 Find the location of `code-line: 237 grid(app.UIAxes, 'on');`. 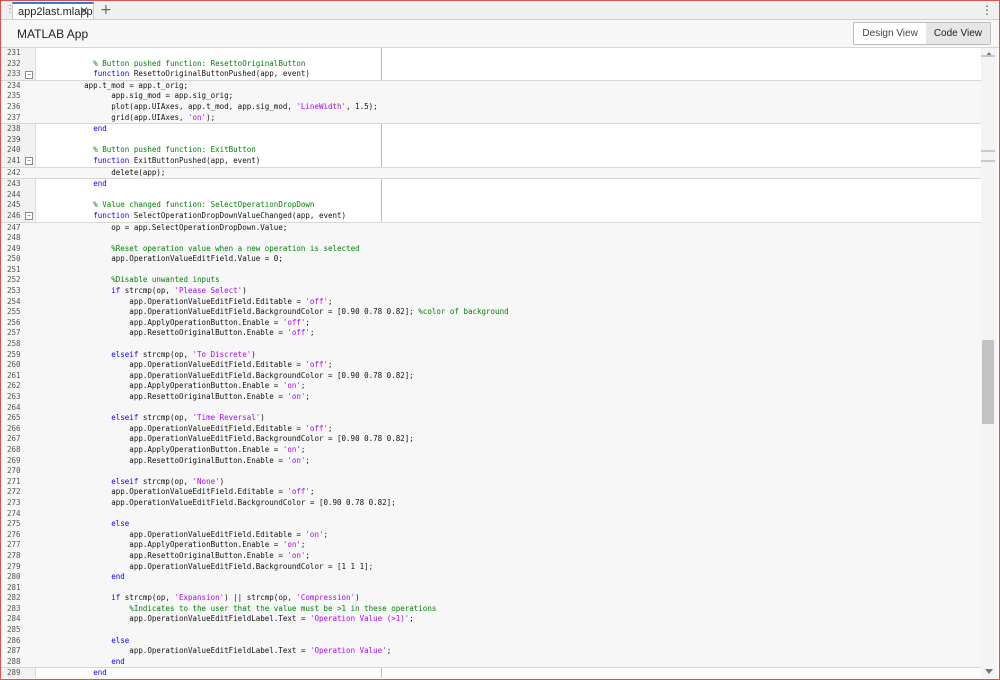

code-line: 237 grid(app.UIAxes, 'on'); is located at coordinates (491, 118).